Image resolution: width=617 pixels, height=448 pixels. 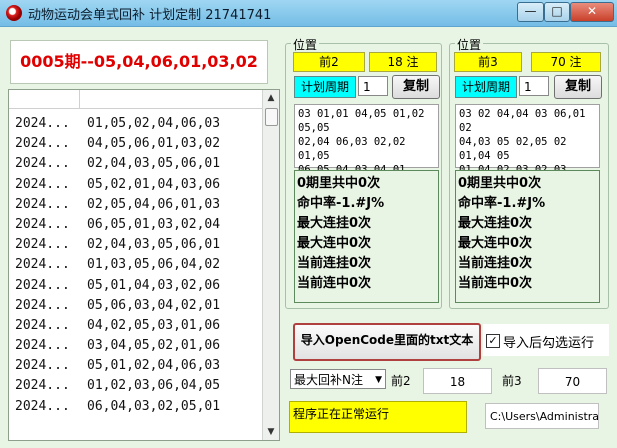 What do you see at coordinates (513, 149) in the screenshot?
I see `code-line: 04,03 05 02,05 02 01,04 05` at bounding box center [513, 149].